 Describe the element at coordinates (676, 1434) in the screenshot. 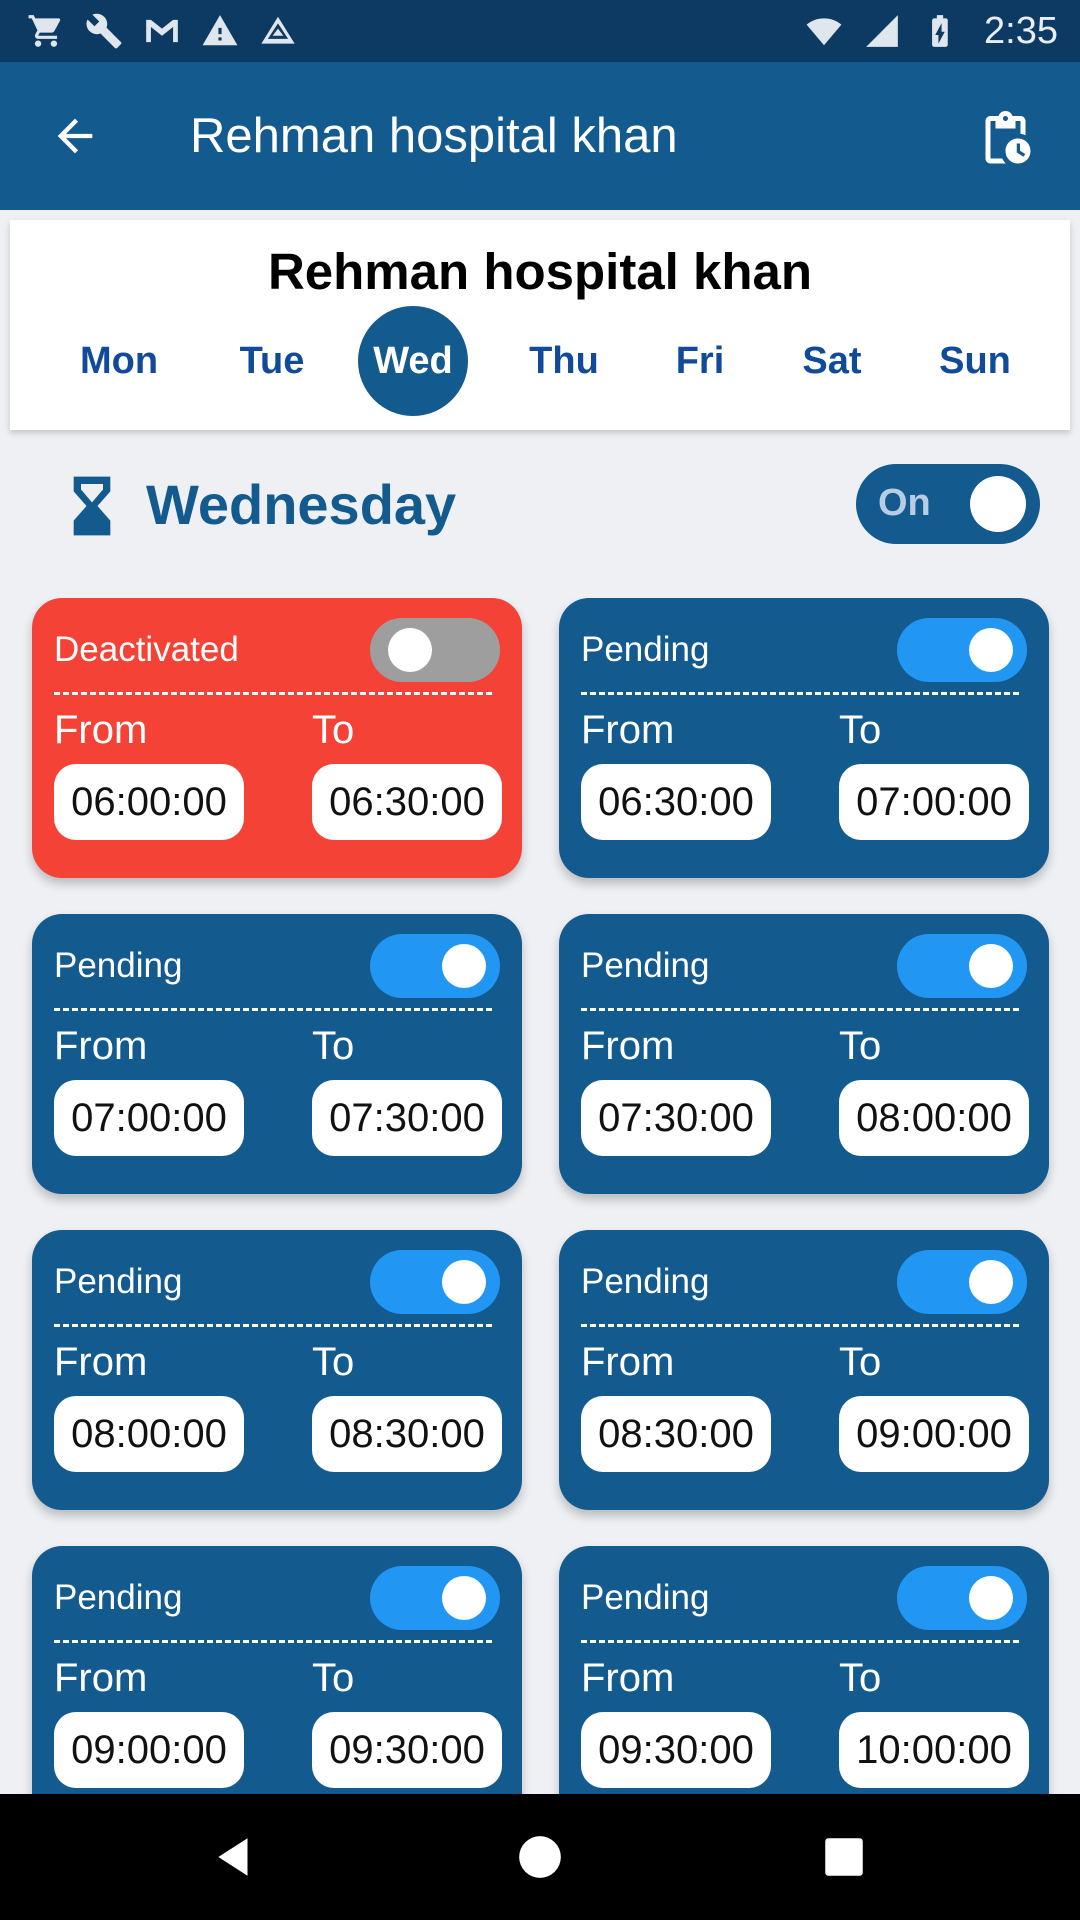

I see `from-time-field: 08:30:00` at that location.